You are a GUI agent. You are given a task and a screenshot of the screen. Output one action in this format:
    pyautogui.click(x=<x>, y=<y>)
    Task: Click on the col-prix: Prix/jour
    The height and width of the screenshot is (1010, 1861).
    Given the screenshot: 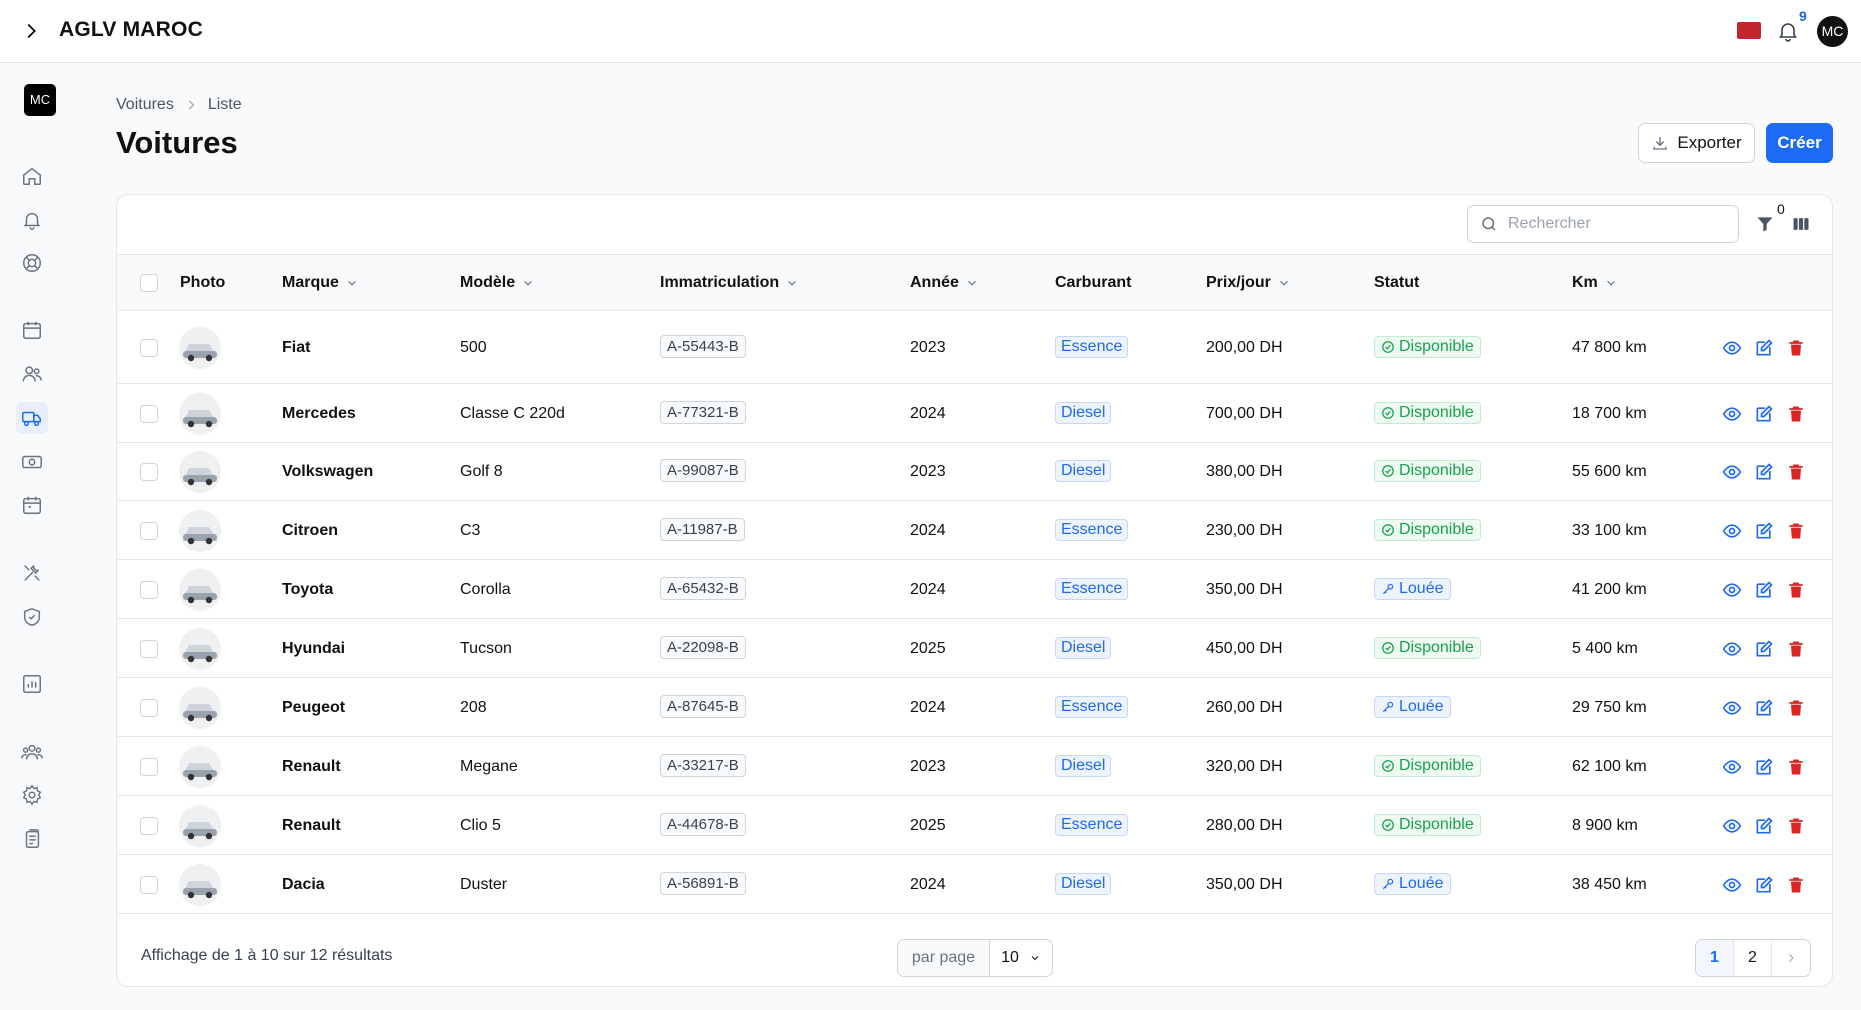 What is the action you would take?
    pyautogui.click(x=1248, y=283)
    